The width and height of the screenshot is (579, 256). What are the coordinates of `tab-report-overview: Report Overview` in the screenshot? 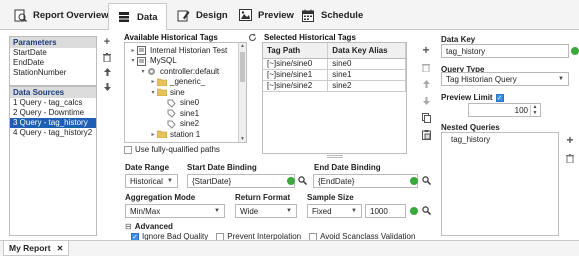 It's located at (61, 15).